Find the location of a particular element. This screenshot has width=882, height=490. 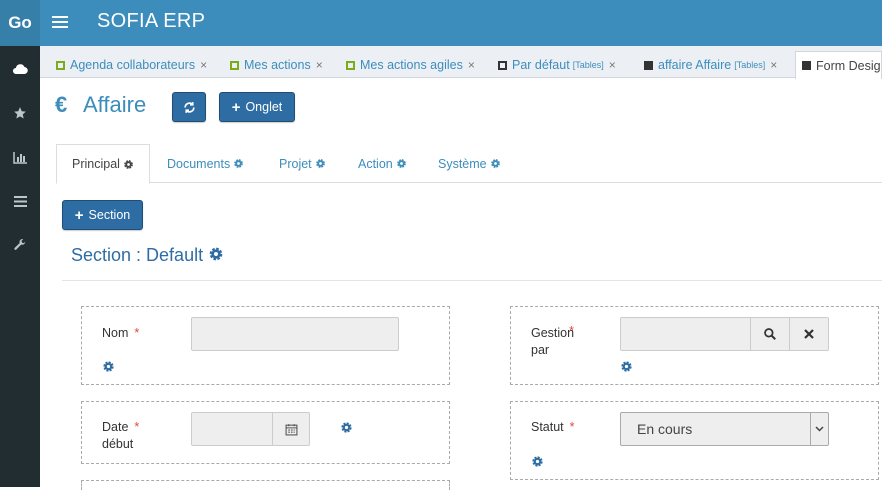

section-title-text: Section : Default is located at coordinates (137, 255).